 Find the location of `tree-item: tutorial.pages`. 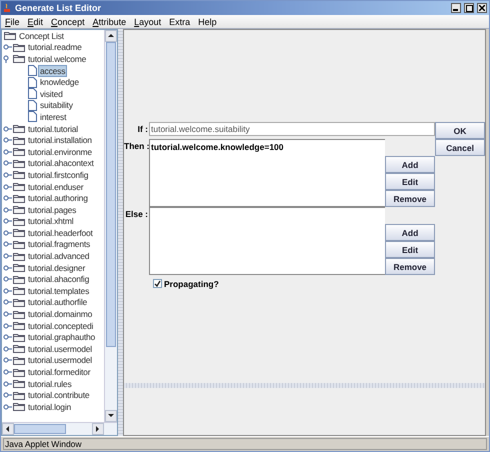

tree-item: tutorial.pages is located at coordinates (52, 210).